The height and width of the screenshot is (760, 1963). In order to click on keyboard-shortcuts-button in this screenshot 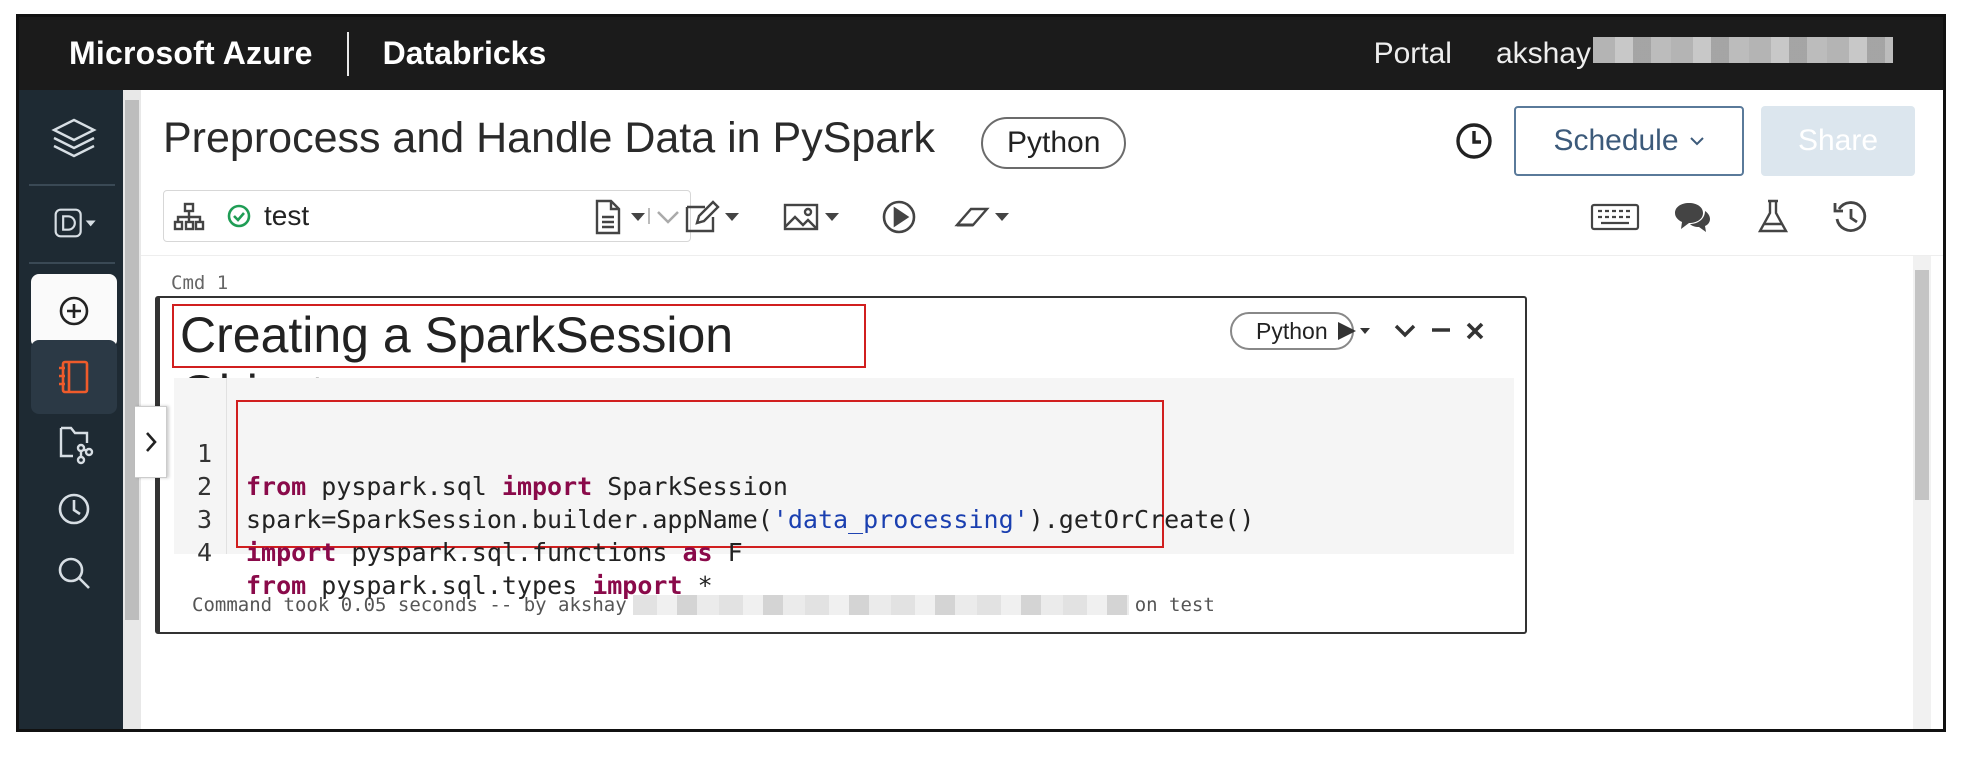, I will do `click(1615, 217)`.